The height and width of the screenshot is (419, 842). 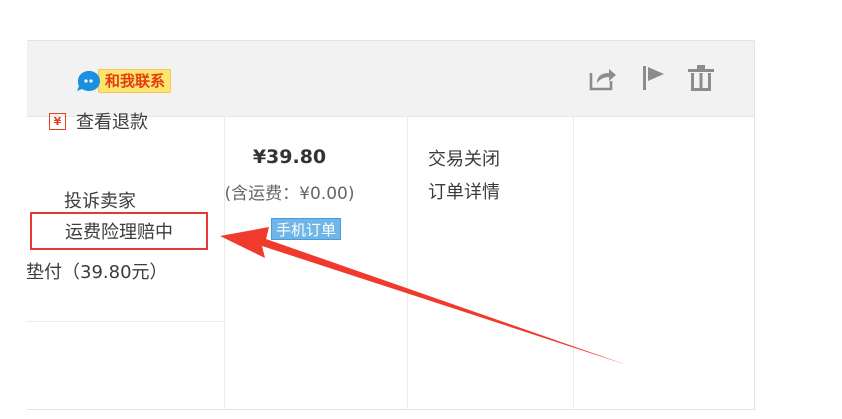 I want to click on share-icon, so click(x=603, y=78).